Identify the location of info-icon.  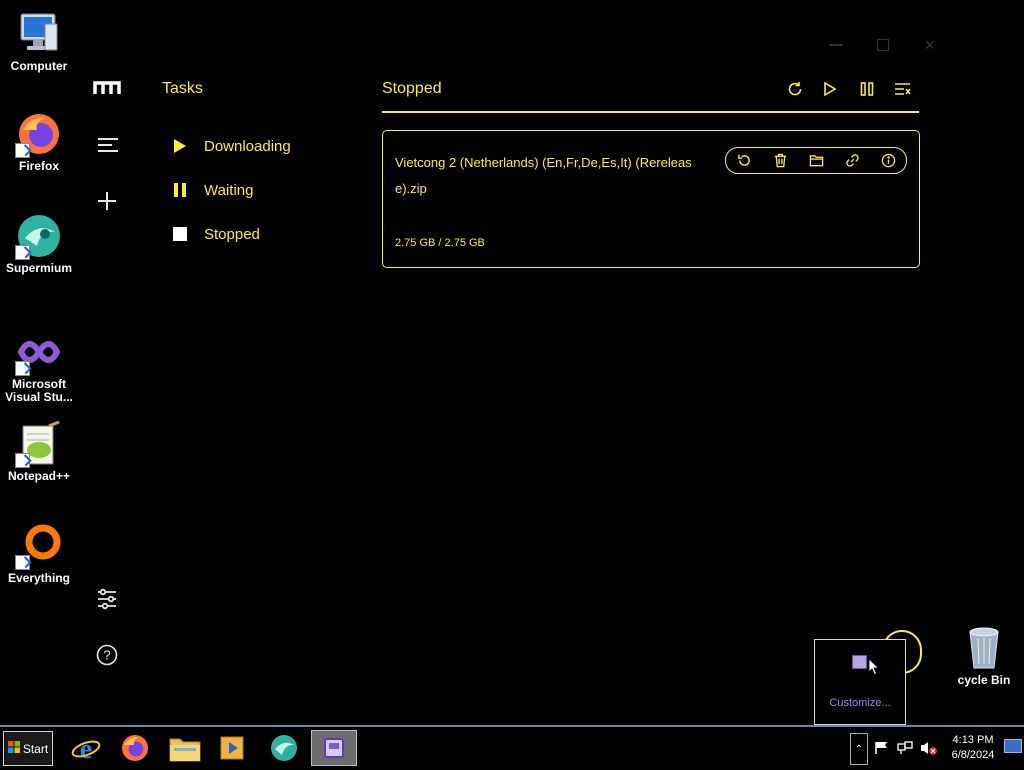
(888, 161).